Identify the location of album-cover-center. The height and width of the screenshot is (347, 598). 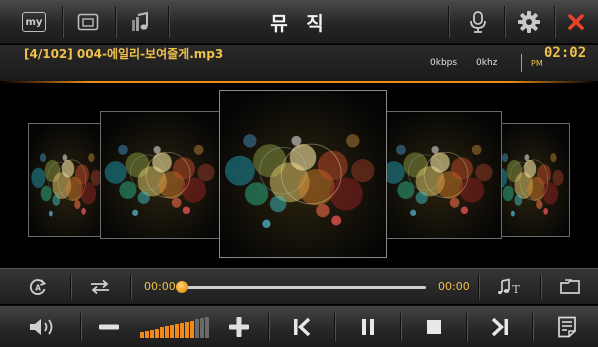
(303, 174).